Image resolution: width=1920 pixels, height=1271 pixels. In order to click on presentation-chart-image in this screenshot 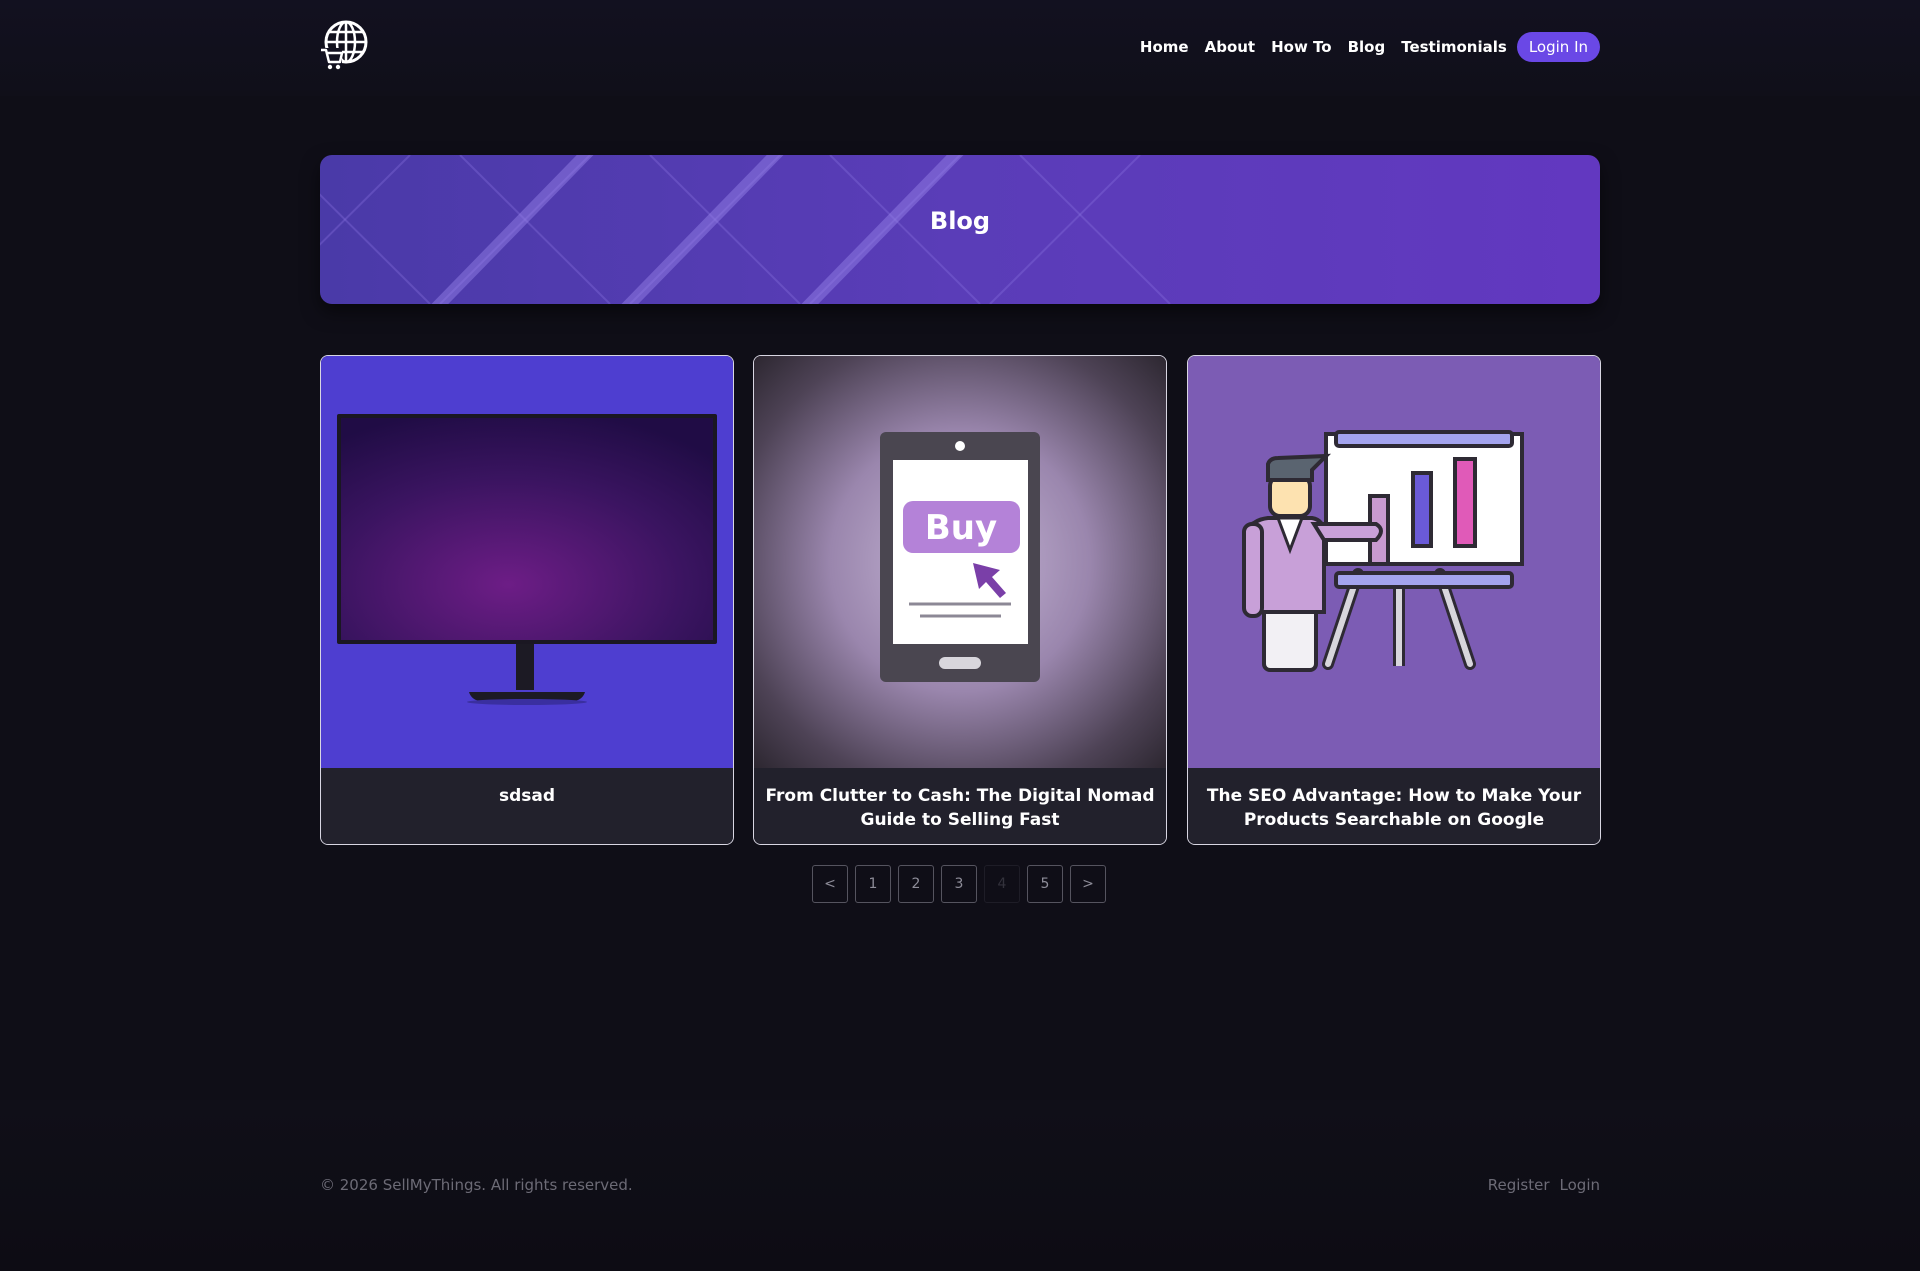, I will do `click(1394, 562)`.